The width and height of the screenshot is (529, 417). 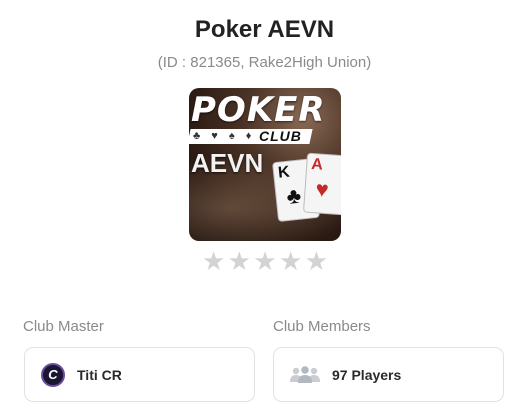 I want to click on avatar-letter: C, so click(x=53, y=374).